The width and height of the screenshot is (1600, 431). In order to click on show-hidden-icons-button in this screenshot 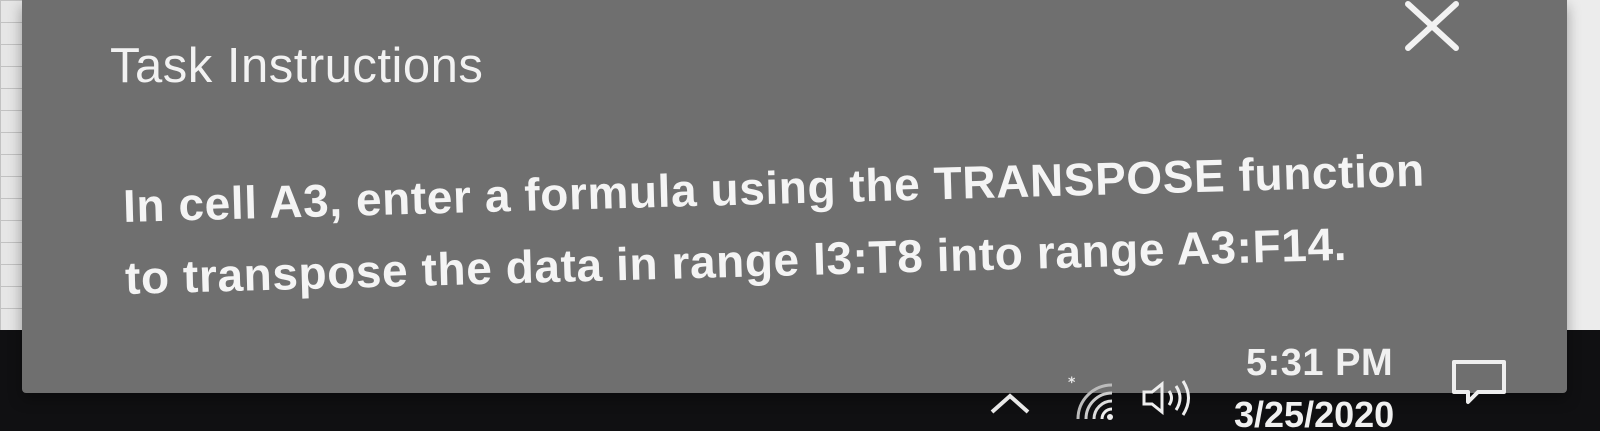, I will do `click(1010, 406)`.